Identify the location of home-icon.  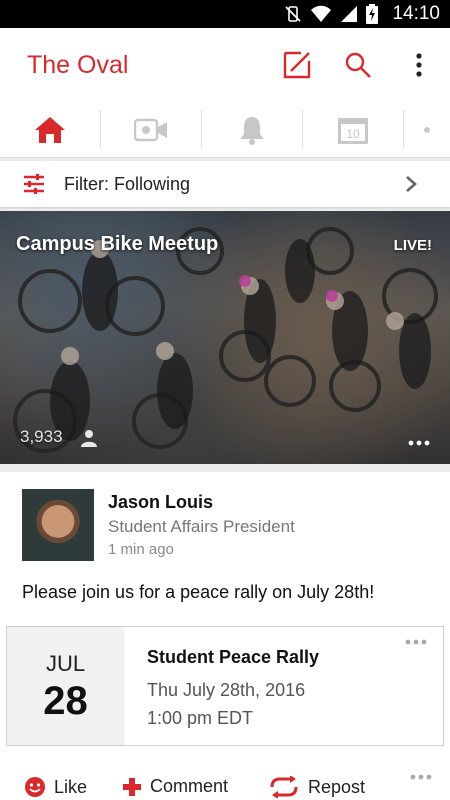
(50, 130).